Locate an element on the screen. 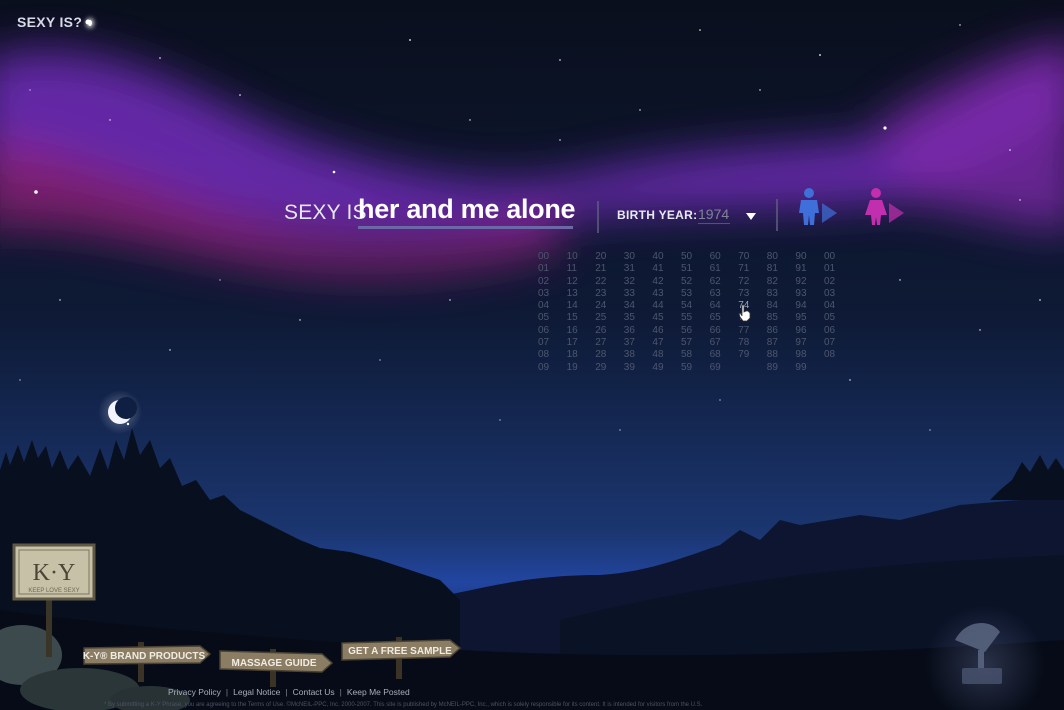  year-option: 54 is located at coordinates (692, 306).